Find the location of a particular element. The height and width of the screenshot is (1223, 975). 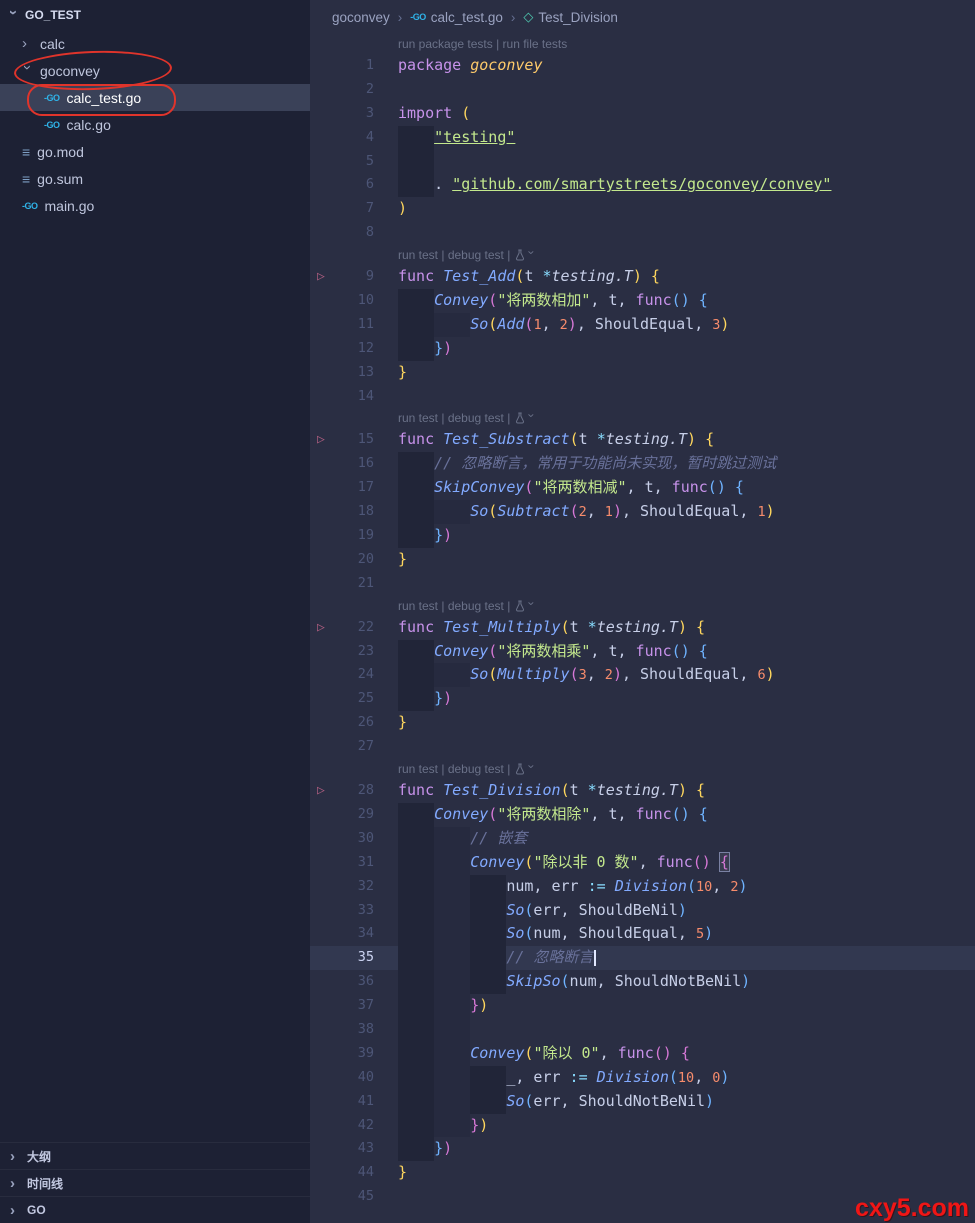

code-line: 39 Convey("除以 0", func() { is located at coordinates (642, 1053).